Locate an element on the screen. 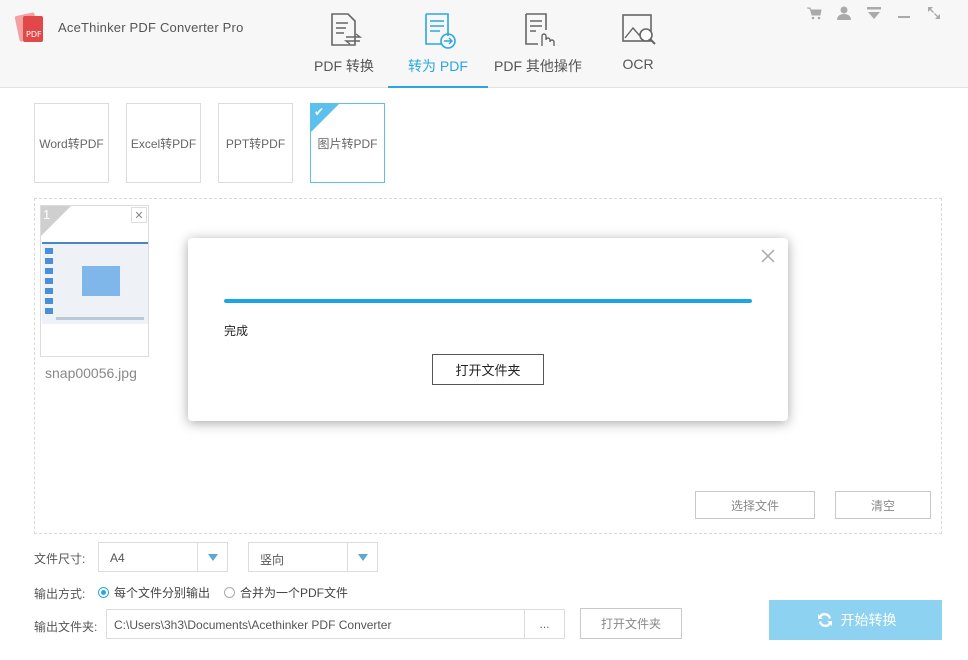 The height and width of the screenshot is (660, 968). refresh-icon is located at coordinates (824, 620).